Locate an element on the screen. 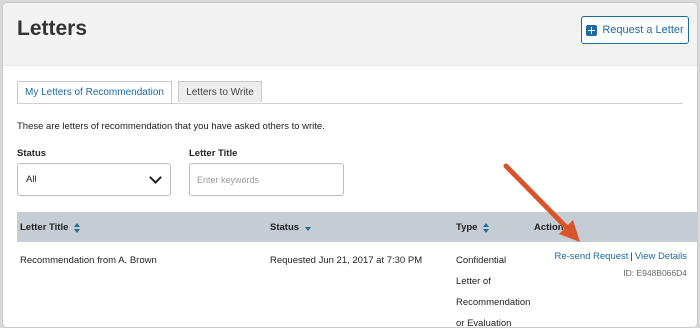  status-cell: Requested Jun 21, 2017 at 7:30 PM is located at coordinates (346, 260).